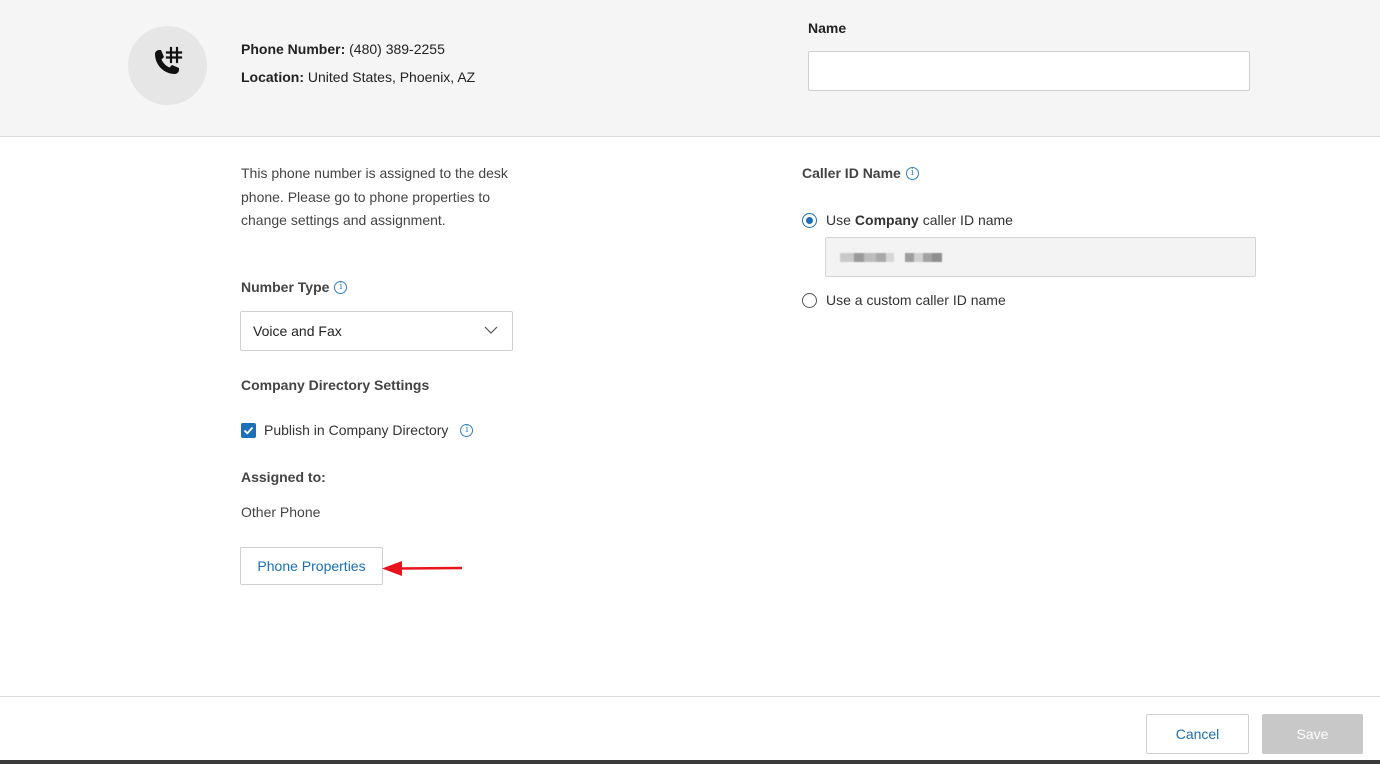 Image resolution: width=1380 pixels, height=764 pixels. I want to click on phone-hash-icon, so click(168, 65).